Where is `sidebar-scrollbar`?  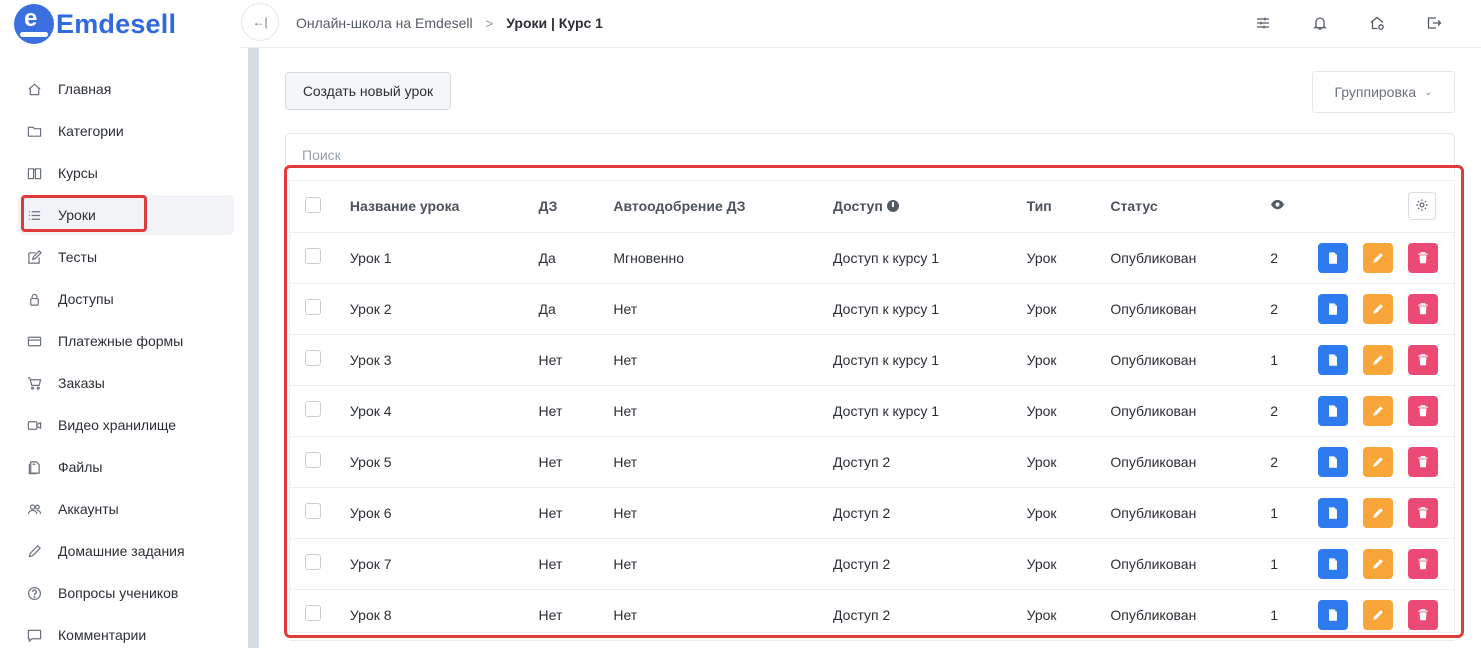 sidebar-scrollbar is located at coordinates (253, 348).